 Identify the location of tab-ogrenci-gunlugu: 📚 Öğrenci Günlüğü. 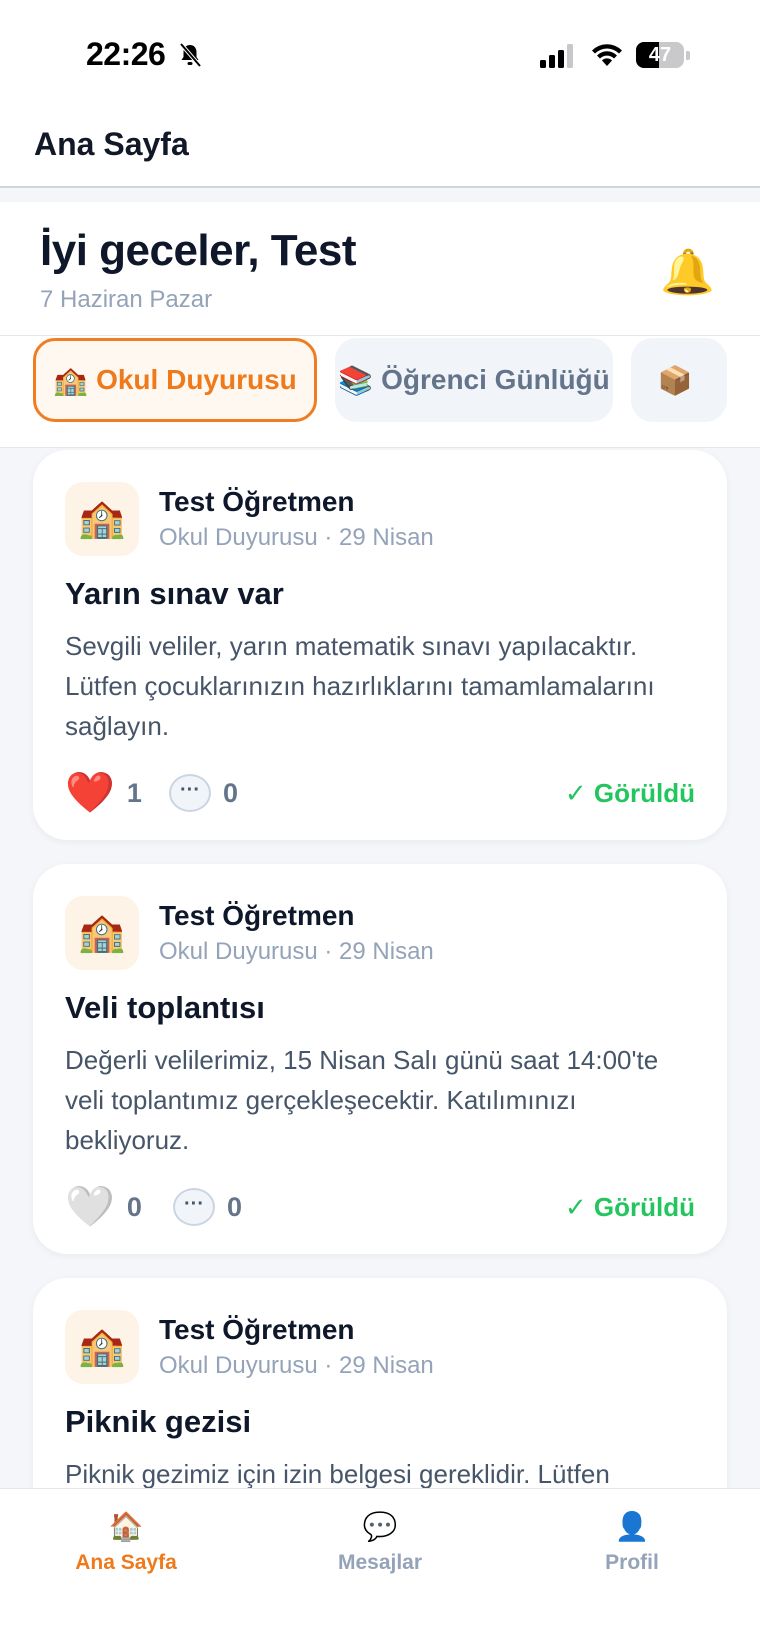
(474, 380).